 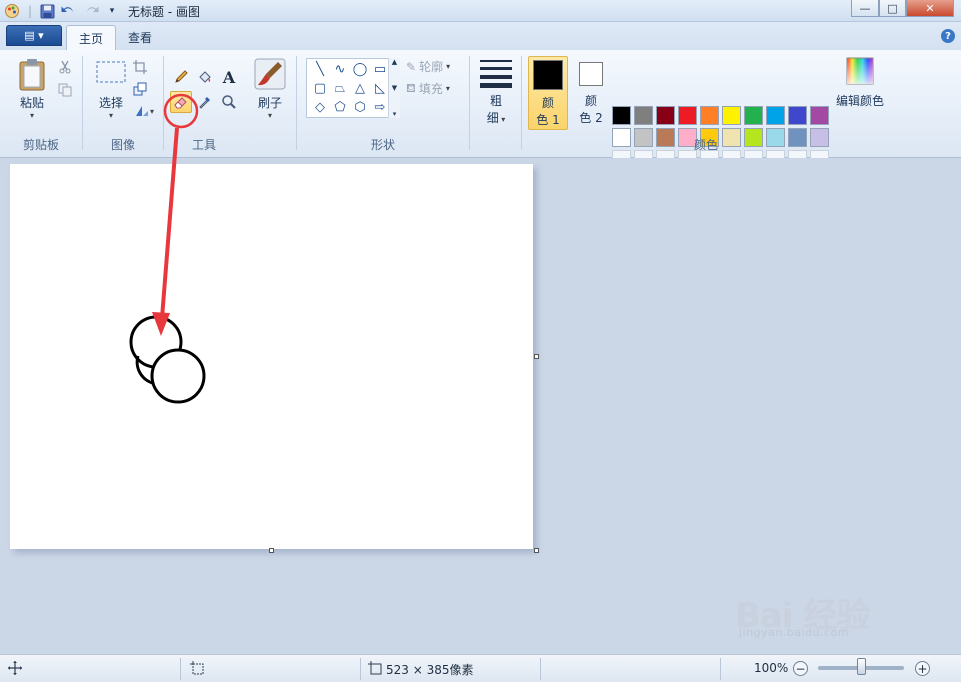 What do you see at coordinates (771, 668) in the screenshot?
I see `zoom-level-text: 100%` at bounding box center [771, 668].